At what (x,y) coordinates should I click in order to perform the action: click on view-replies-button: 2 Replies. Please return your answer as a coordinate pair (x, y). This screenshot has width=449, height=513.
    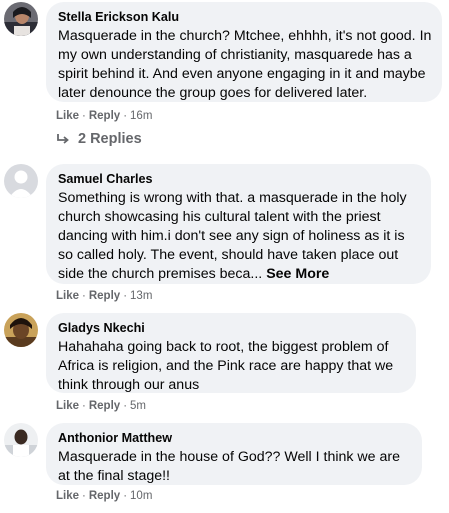
    Looking at the image, I should click on (99, 139).